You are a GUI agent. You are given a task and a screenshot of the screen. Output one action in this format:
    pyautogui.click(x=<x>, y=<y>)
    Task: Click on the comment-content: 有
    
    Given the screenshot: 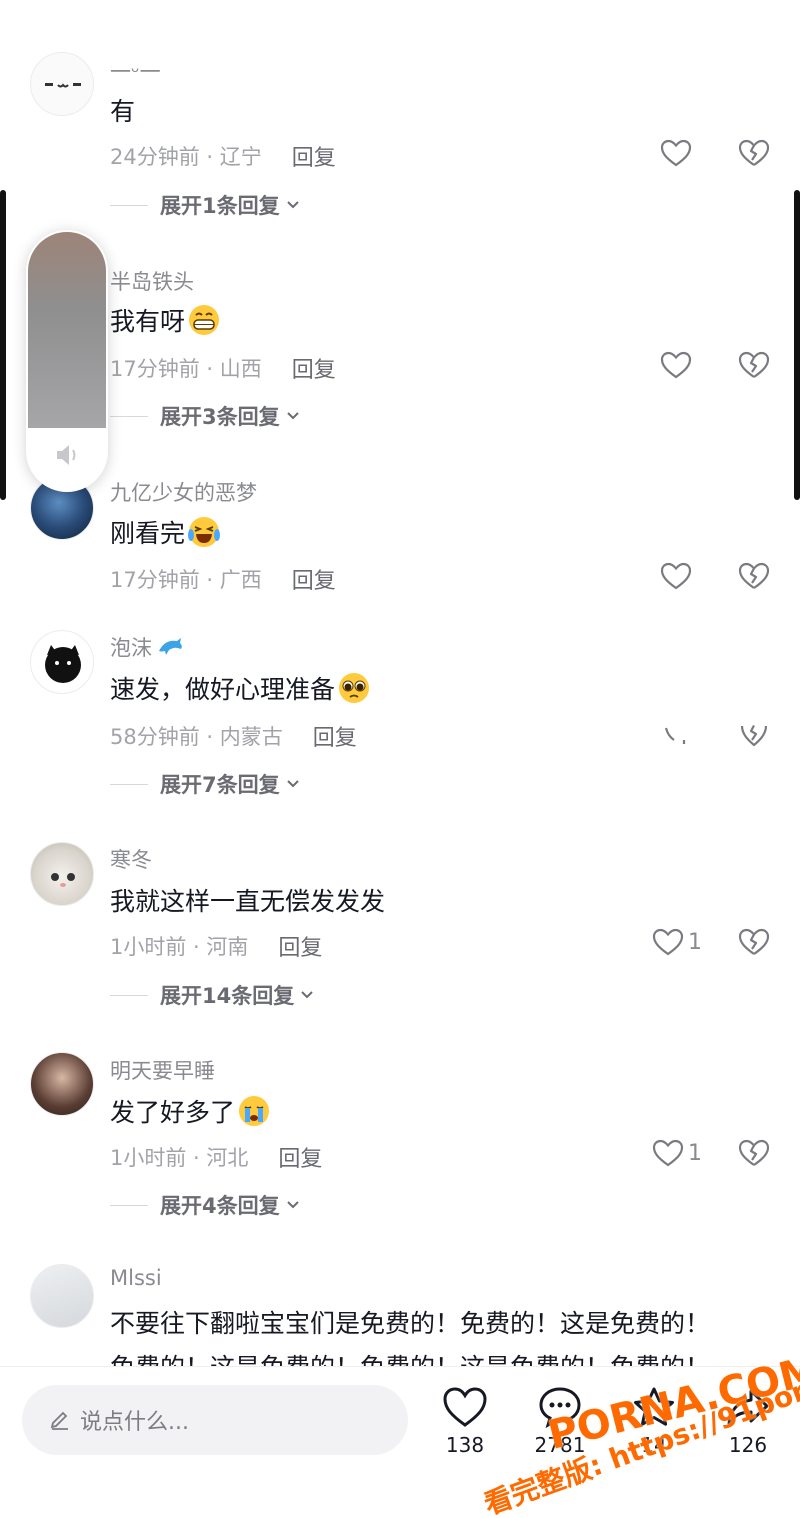 What is the action you would take?
    pyautogui.click(x=123, y=111)
    